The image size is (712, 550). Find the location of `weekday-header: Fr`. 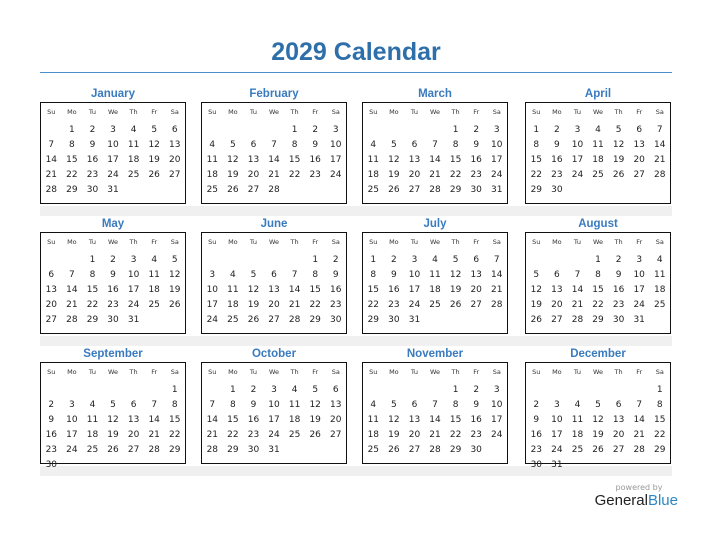

weekday-header: Fr is located at coordinates (476, 112).